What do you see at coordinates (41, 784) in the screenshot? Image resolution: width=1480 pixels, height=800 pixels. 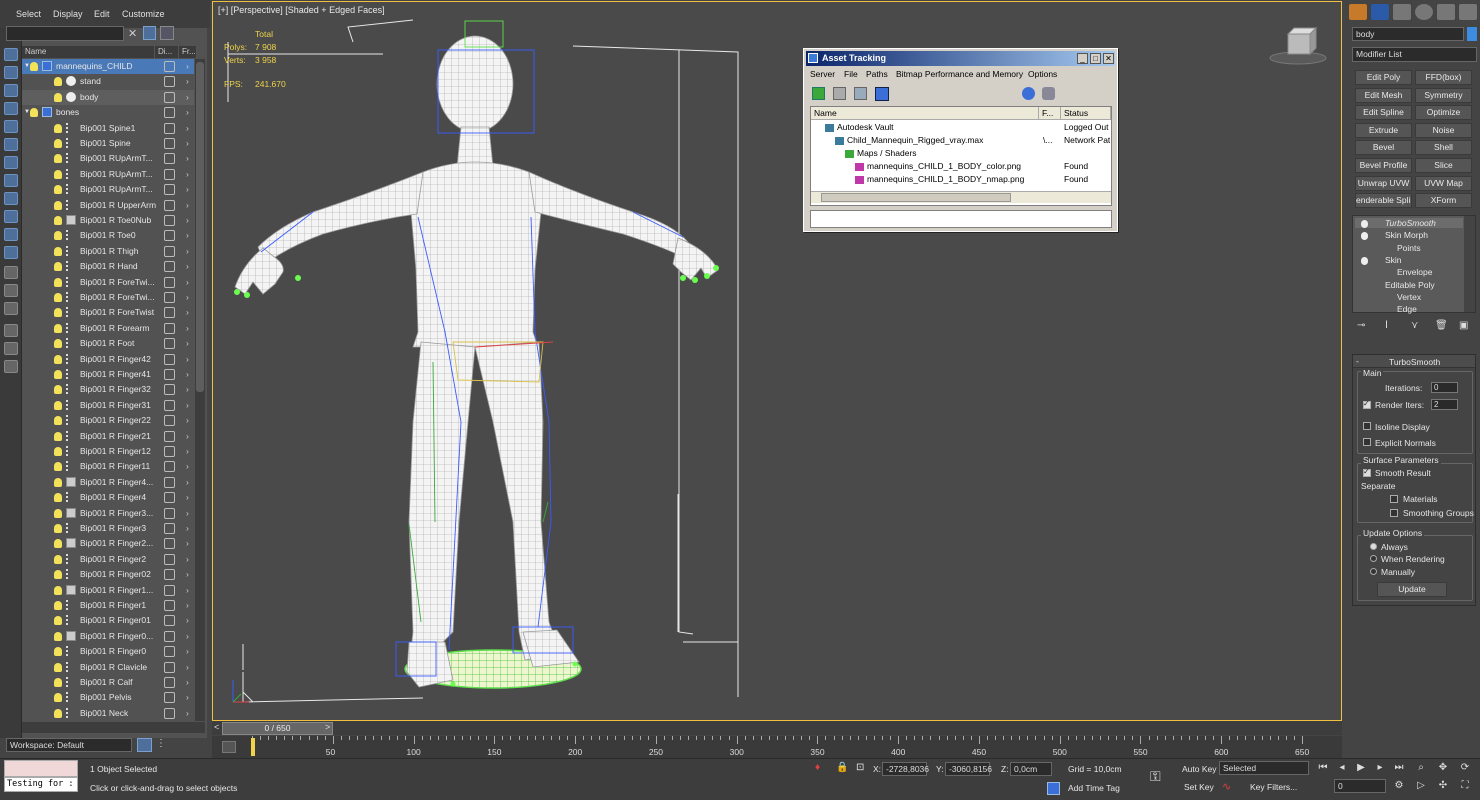 I see `maxscript-input: Testing for :` at bounding box center [41, 784].